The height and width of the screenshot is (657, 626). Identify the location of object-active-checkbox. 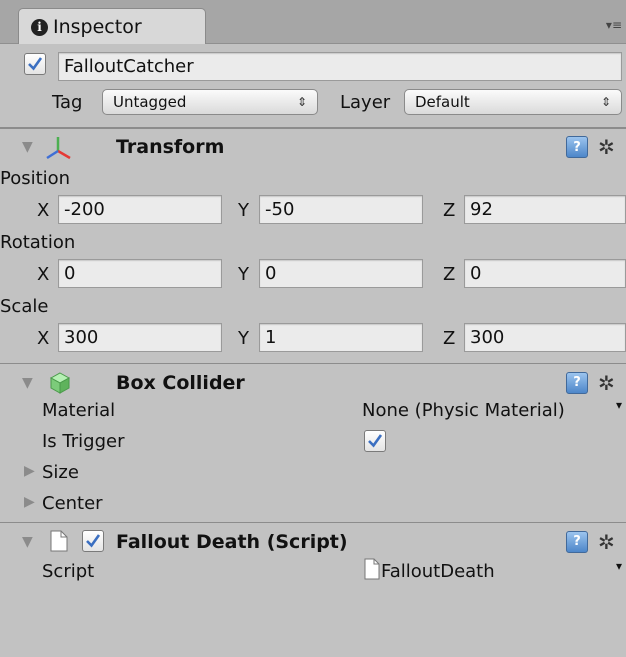
(35, 64).